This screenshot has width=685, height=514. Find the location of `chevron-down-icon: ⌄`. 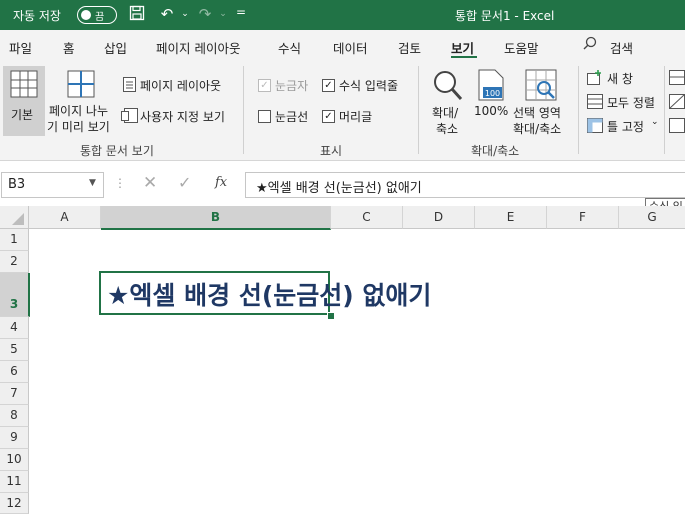

chevron-down-icon: ⌄ is located at coordinates (655, 122).